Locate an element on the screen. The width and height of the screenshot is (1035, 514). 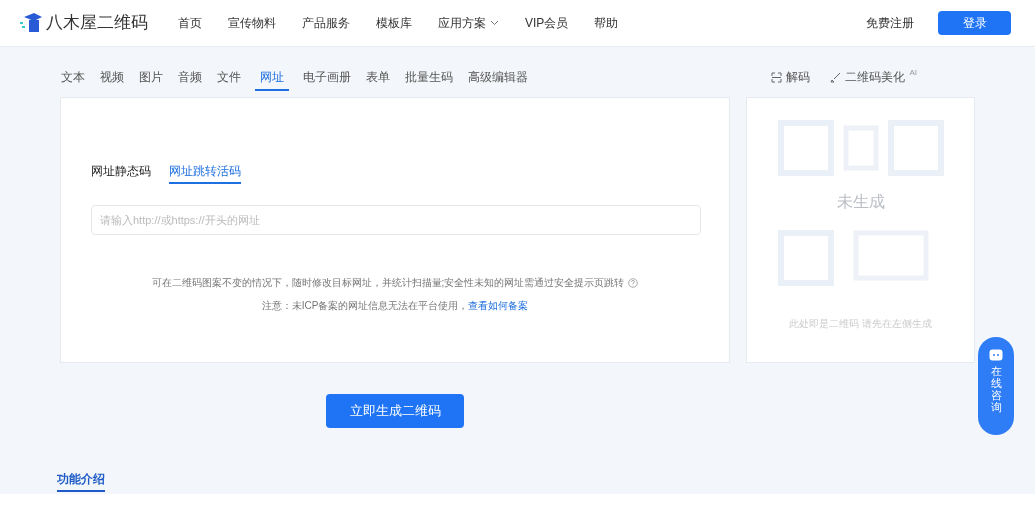
scan-icon is located at coordinates (777, 77).